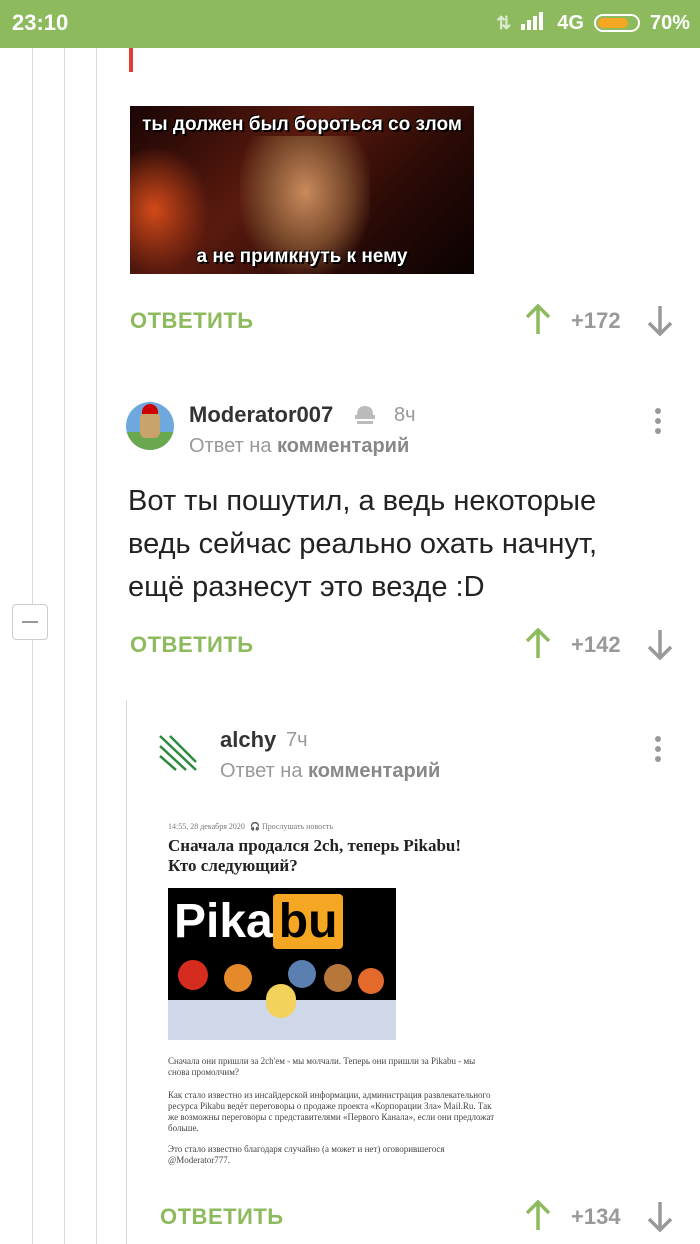 Image resolution: width=700 pixels, height=1244 pixels. I want to click on character-orange, so click(238, 978).